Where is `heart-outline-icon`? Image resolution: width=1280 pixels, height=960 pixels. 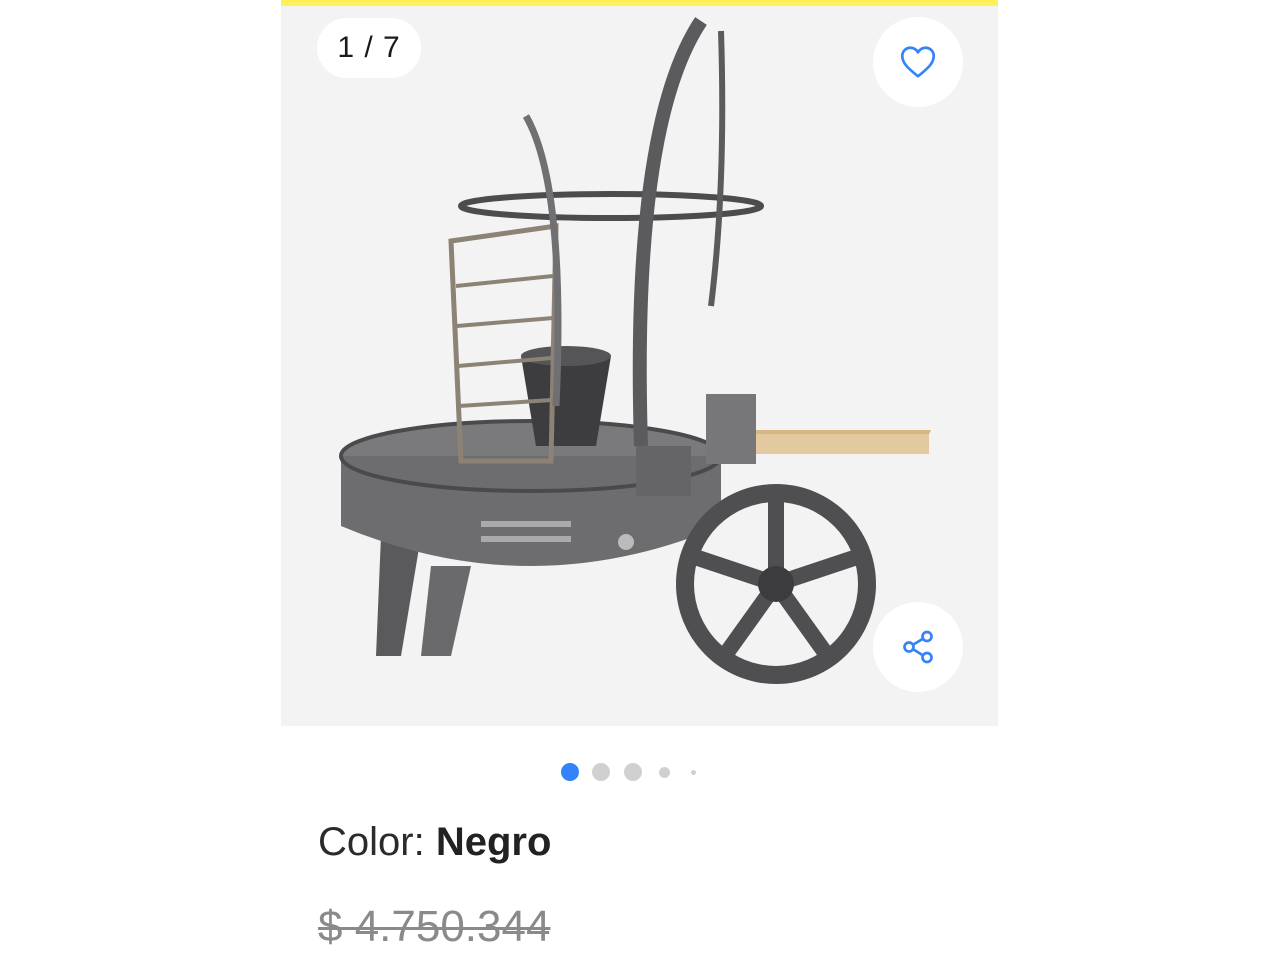 heart-outline-icon is located at coordinates (918, 62).